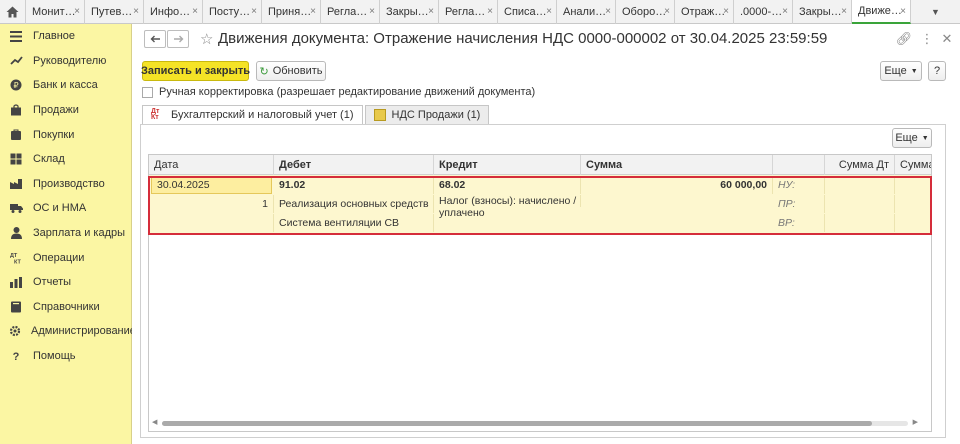 The width and height of the screenshot is (960, 444). Describe the element at coordinates (211, 185) in the screenshot. I see `cell-date: 30.04.2025` at that location.